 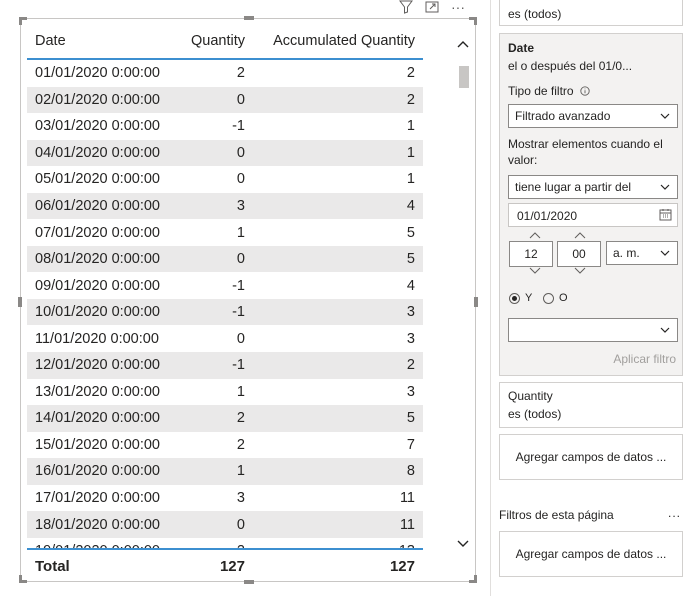 What do you see at coordinates (463, 44) in the screenshot?
I see `scroll-up-icon` at bounding box center [463, 44].